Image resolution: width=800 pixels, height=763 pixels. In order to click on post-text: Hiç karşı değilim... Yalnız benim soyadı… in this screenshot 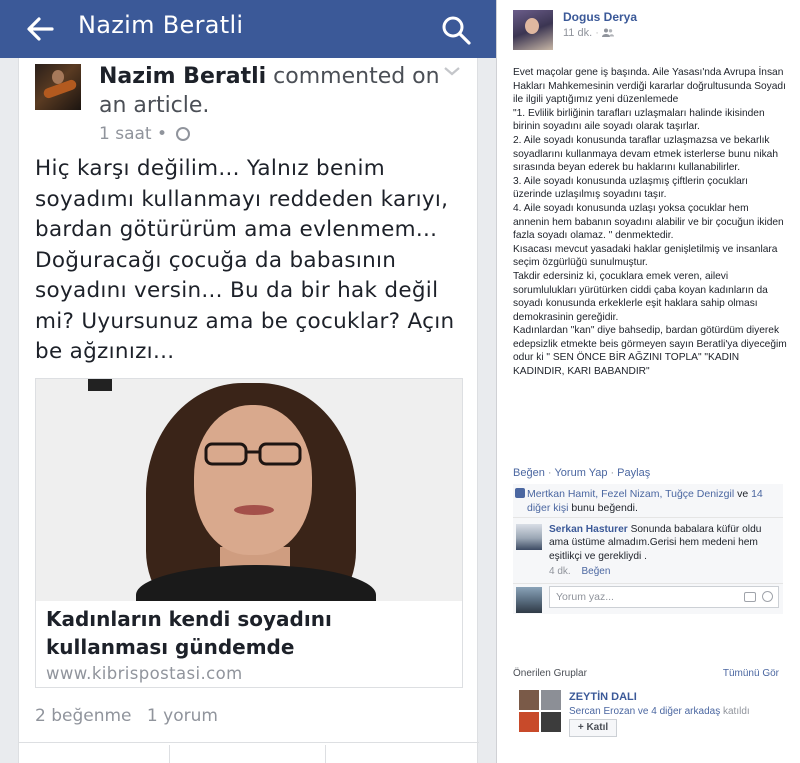, I will do `click(245, 260)`.